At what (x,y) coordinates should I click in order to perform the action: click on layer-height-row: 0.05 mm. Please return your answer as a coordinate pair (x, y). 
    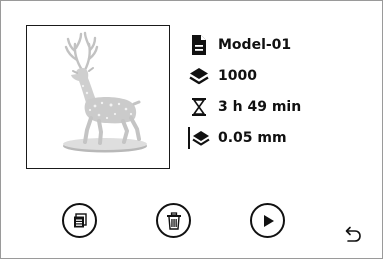
    Looking at the image, I should click on (237, 138).